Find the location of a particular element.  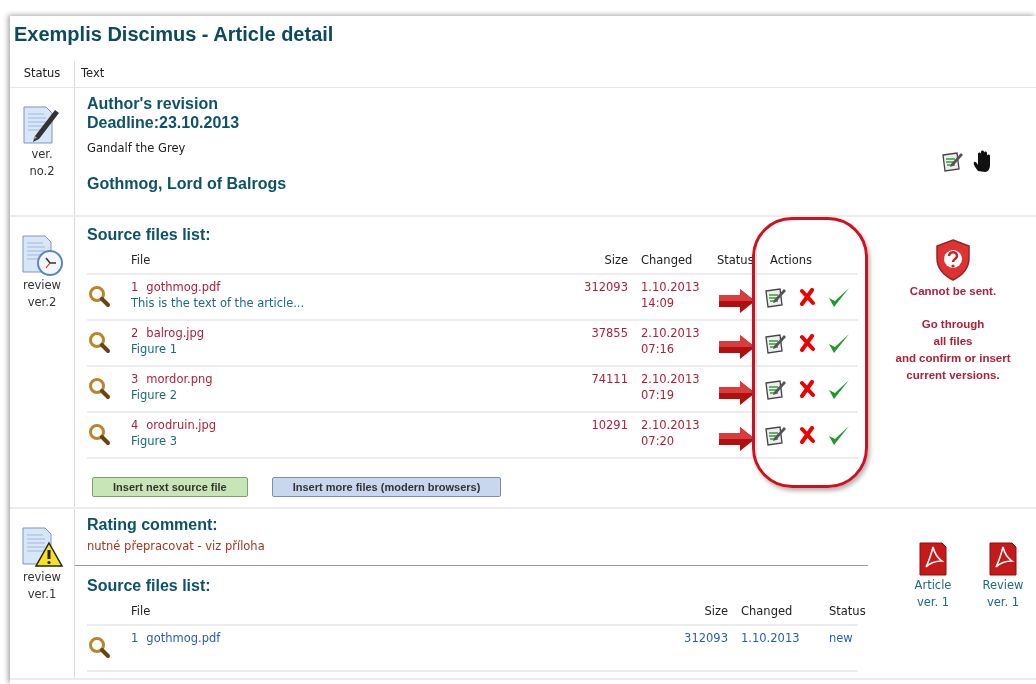

warning-document-icon is located at coordinates (42, 546).